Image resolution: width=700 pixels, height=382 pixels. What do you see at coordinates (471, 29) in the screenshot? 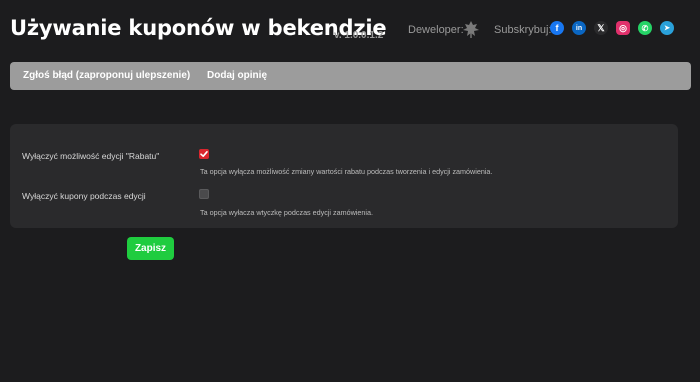
I see `leaf-logo-icon` at bounding box center [471, 29].